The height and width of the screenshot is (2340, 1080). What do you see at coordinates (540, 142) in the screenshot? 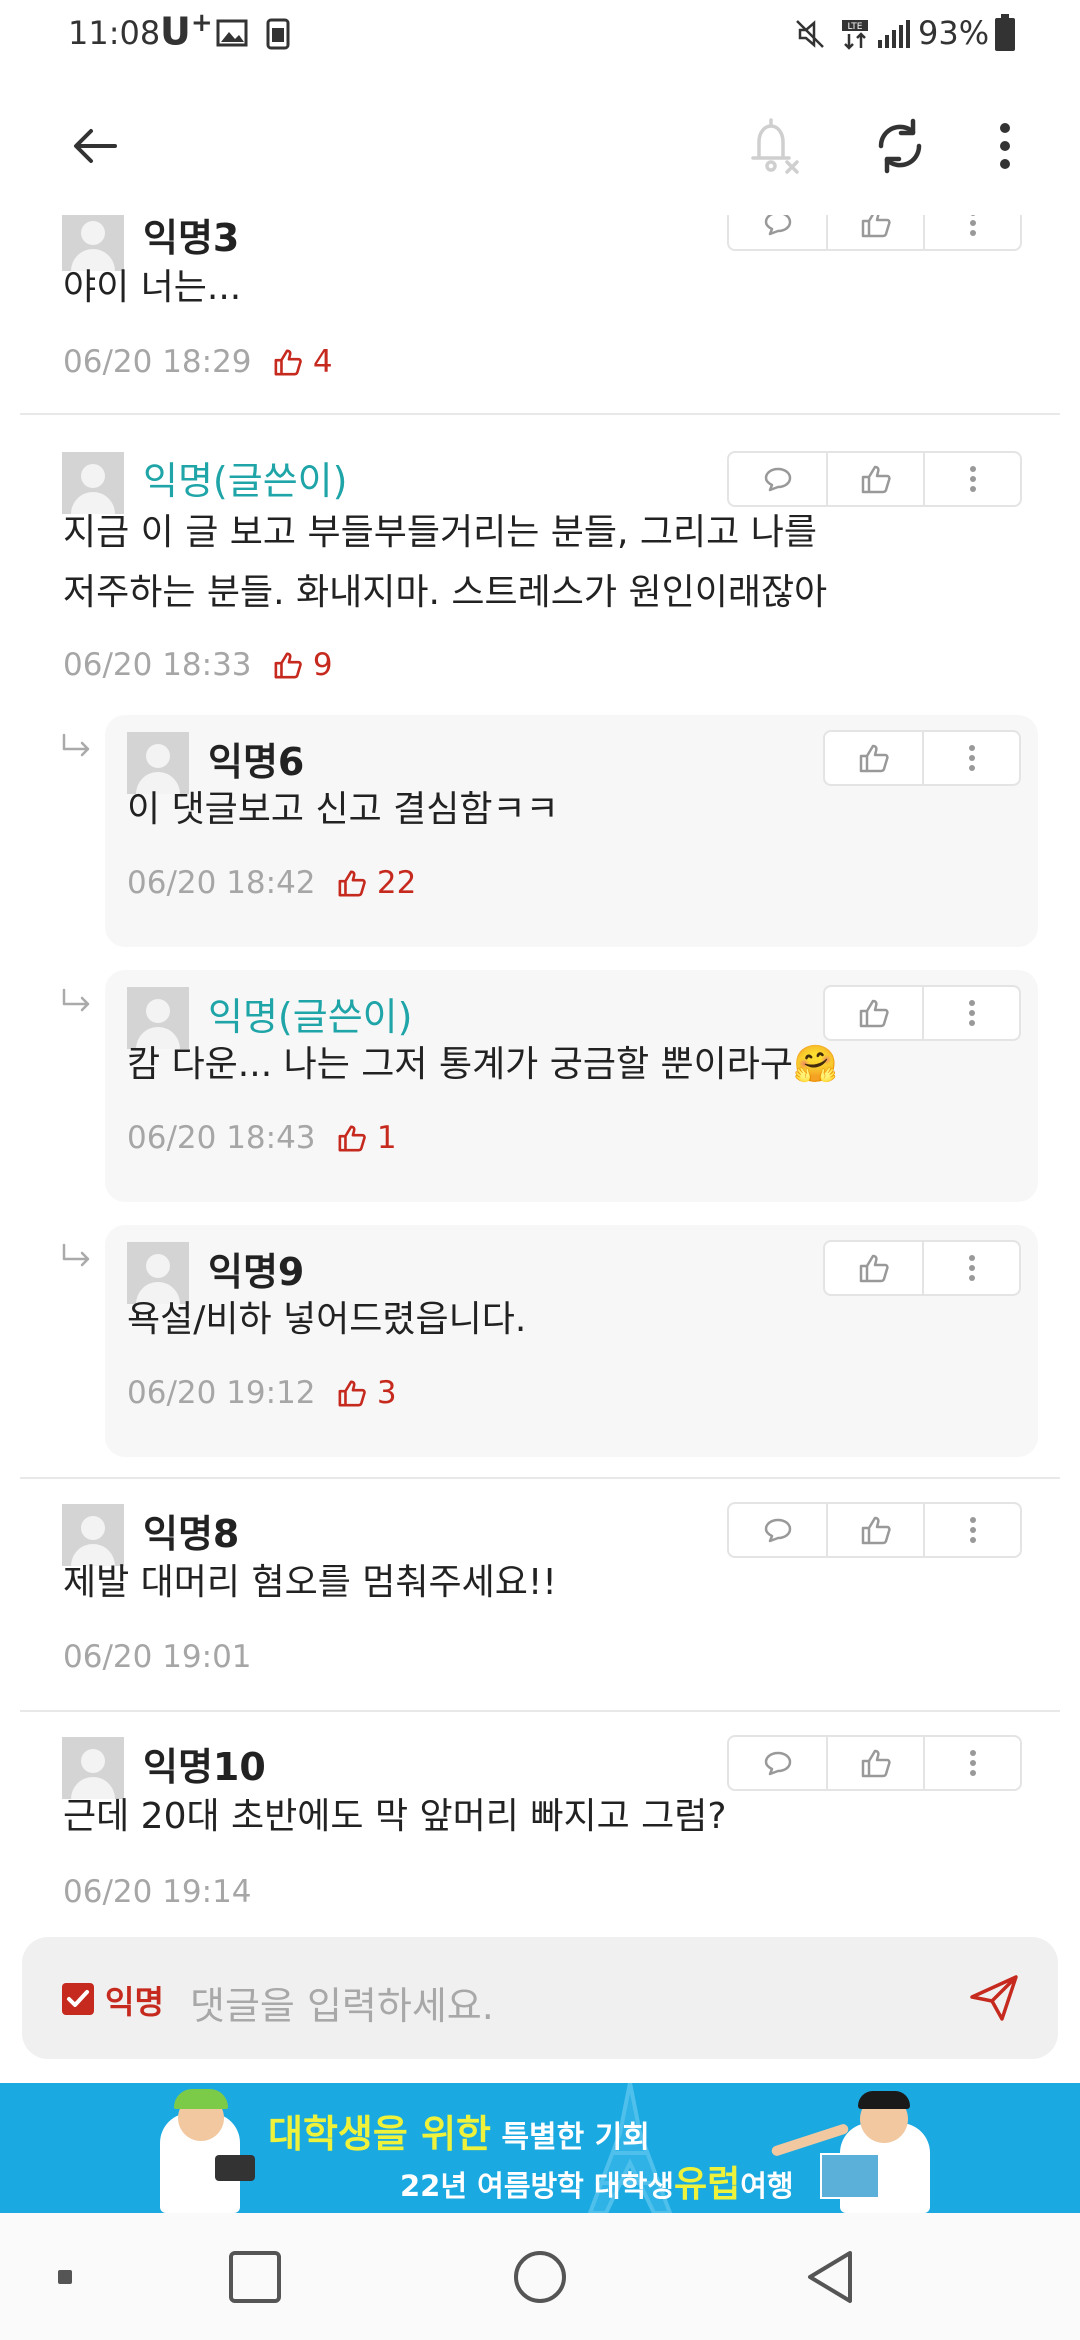
I see `app-bar` at bounding box center [540, 142].